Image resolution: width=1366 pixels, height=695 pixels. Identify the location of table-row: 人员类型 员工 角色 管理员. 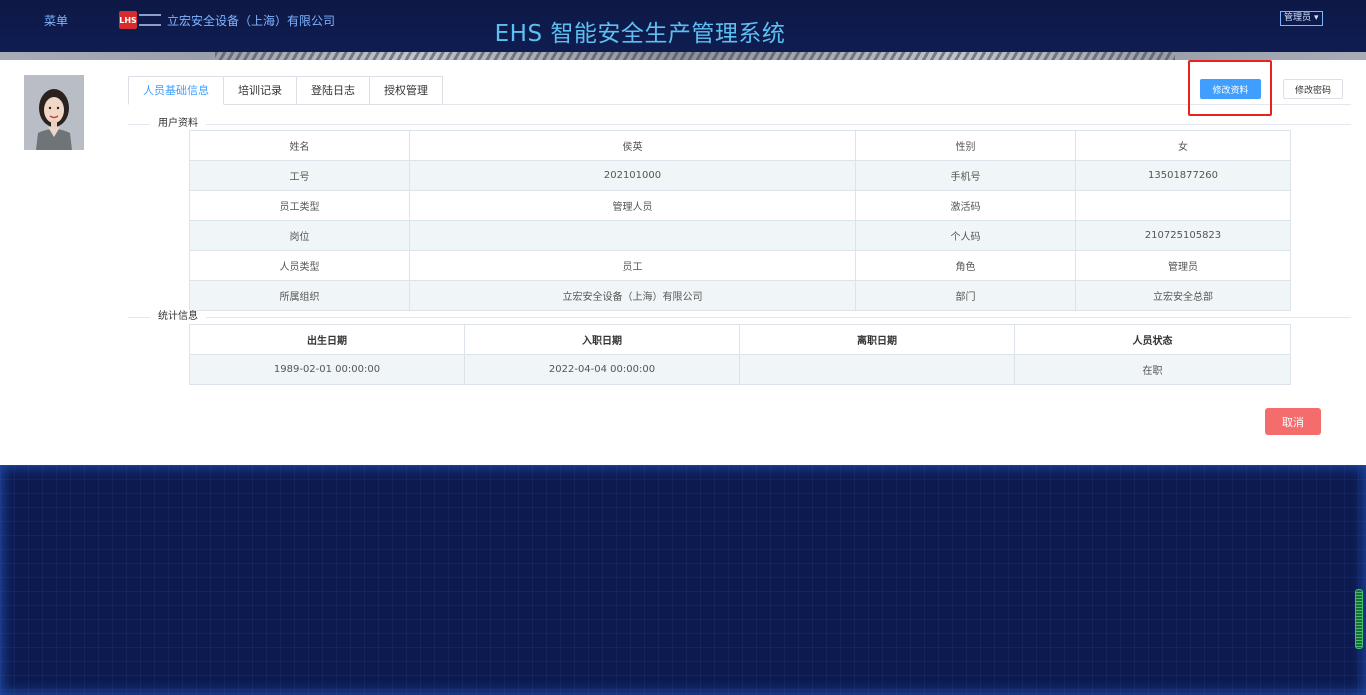
(740, 265).